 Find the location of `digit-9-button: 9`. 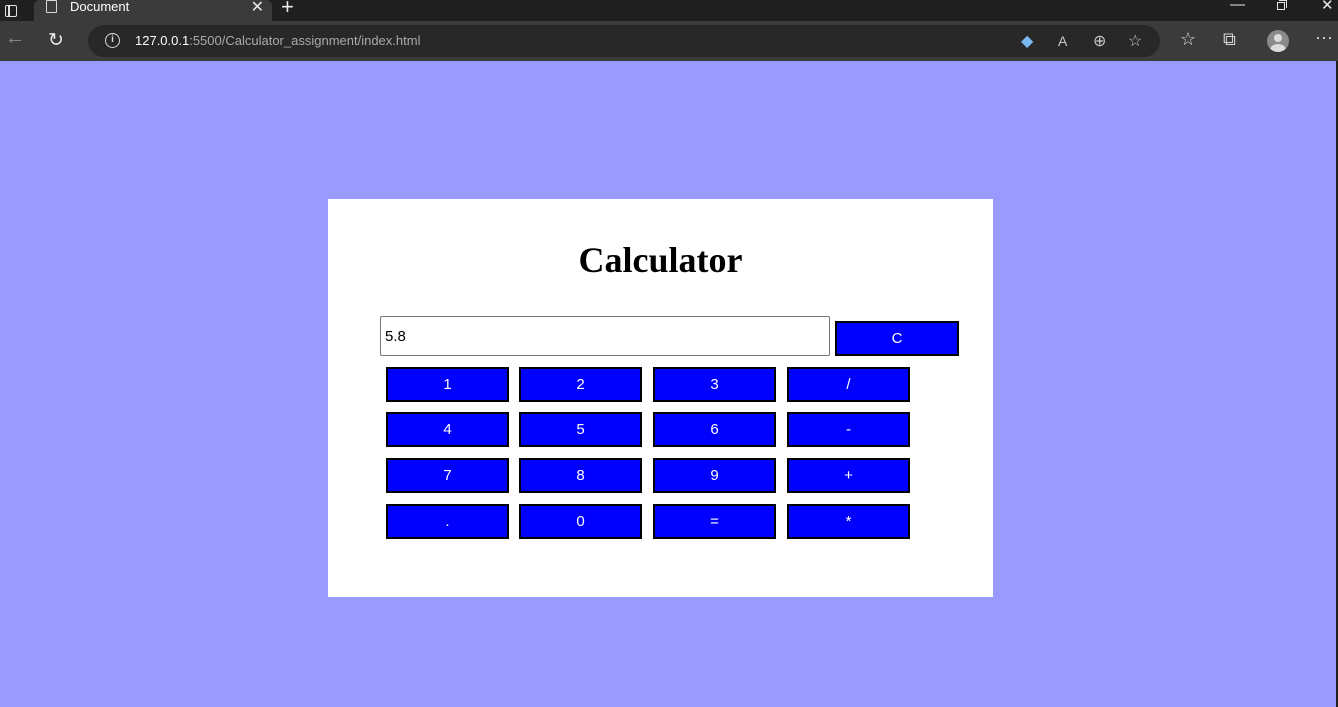

digit-9-button: 9 is located at coordinates (714, 475).